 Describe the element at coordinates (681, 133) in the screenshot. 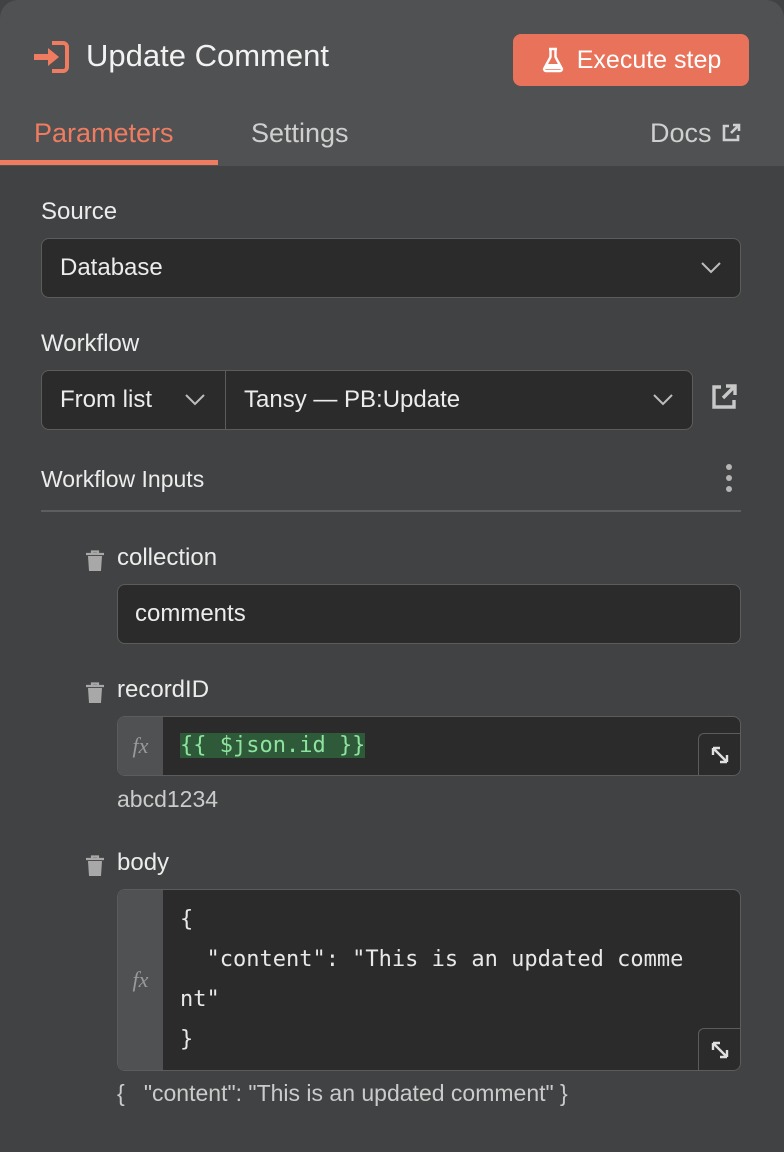

I see `docs-label: Docs` at that location.